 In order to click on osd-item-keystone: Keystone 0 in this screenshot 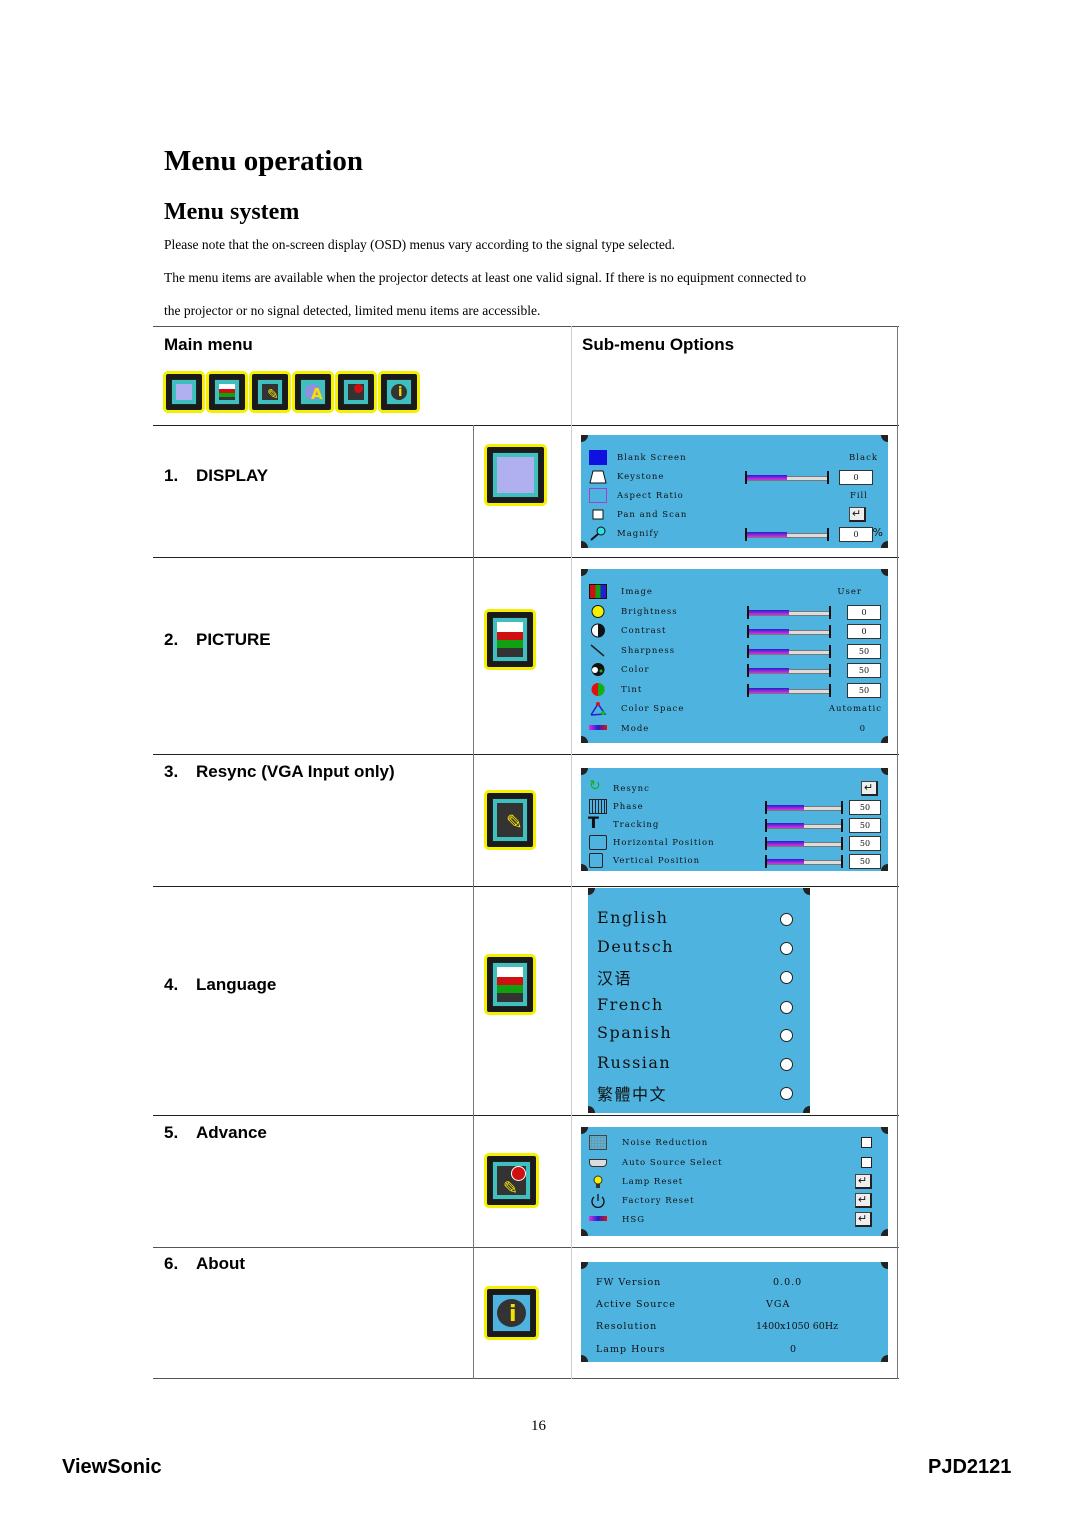, I will do `click(734, 477)`.